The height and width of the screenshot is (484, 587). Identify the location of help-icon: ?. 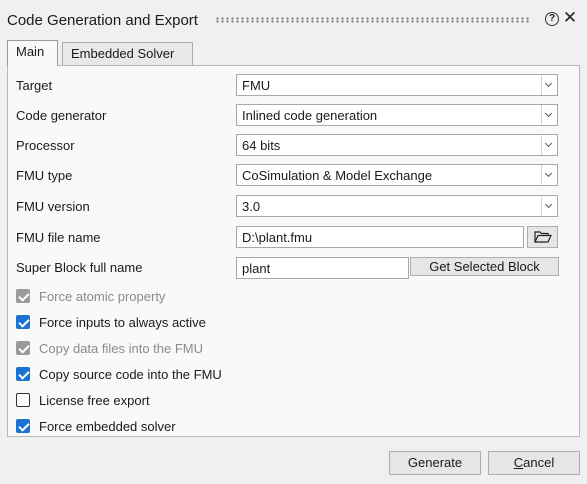
(552, 19).